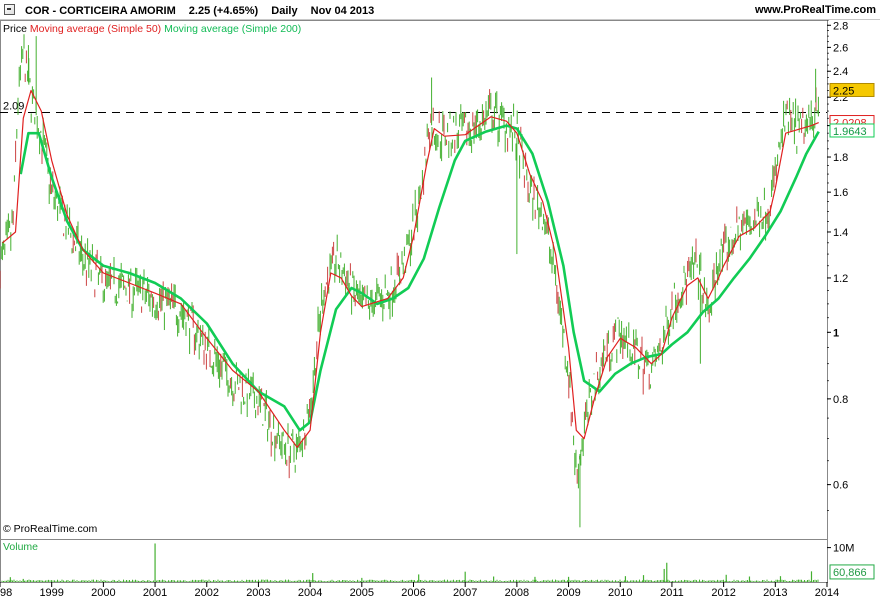 The width and height of the screenshot is (880, 600). What do you see at coordinates (51, 593) in the screenshot?
I see `x-tick-label: 1999` at bounding box center [51, 593].